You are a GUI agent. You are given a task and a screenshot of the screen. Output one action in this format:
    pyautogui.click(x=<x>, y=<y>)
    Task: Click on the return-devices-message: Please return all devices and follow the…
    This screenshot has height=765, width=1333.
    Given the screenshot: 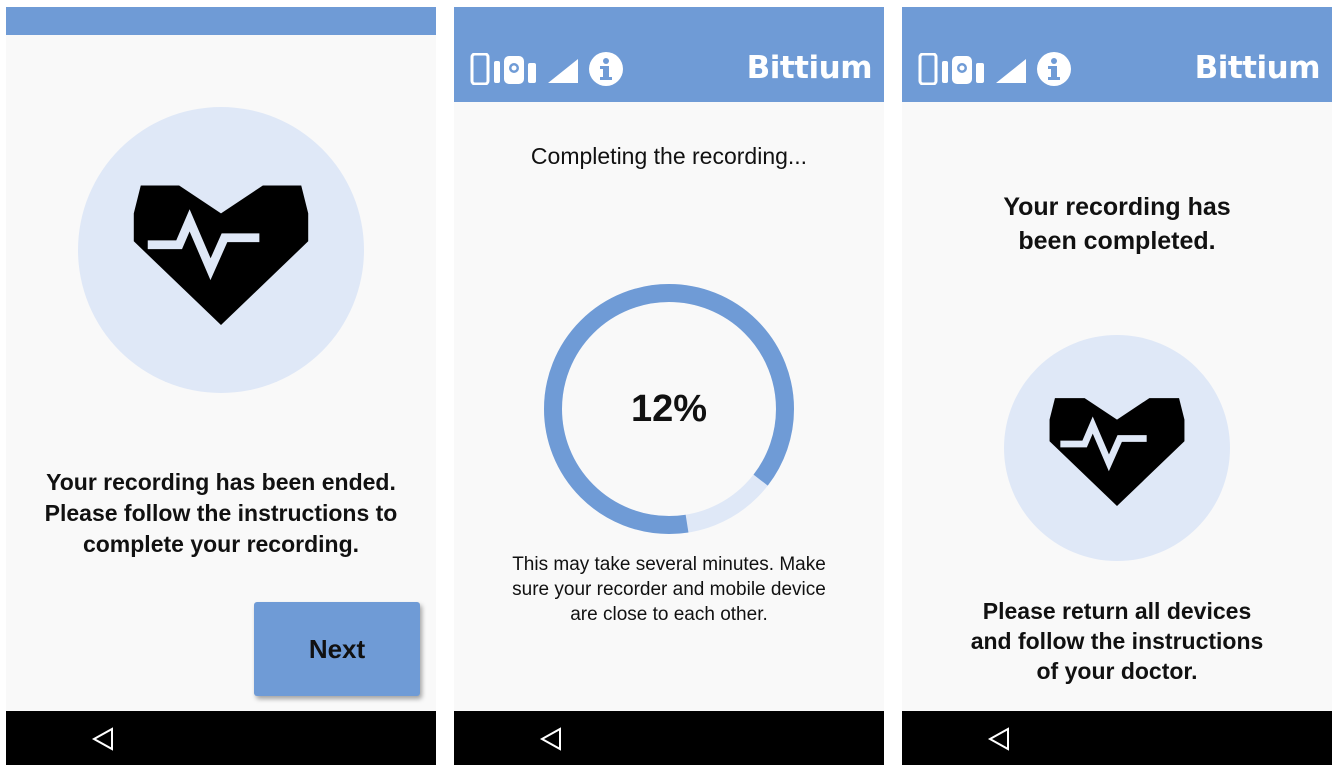 What is the action you would take?
    pyautogui.click(x=1117, y=641)
    